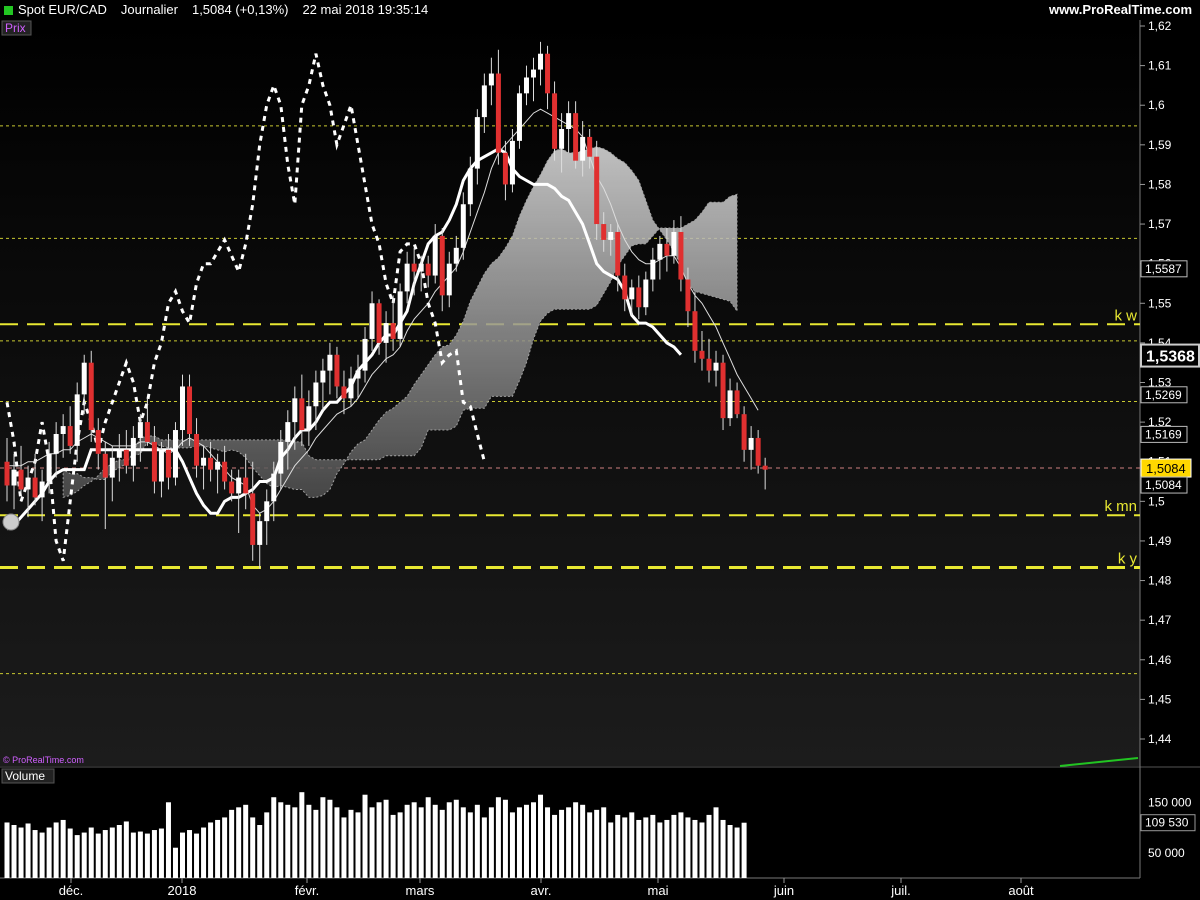  Describe the element at coordinates (11, 522) in the screenshot. I see `ruler-icon` at that location.